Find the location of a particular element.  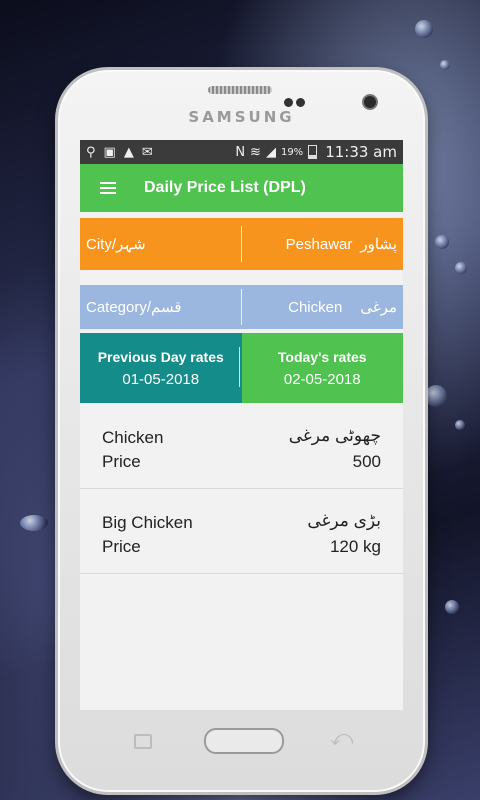

item-name: Big Chicken is located at coordinates (147, 522).